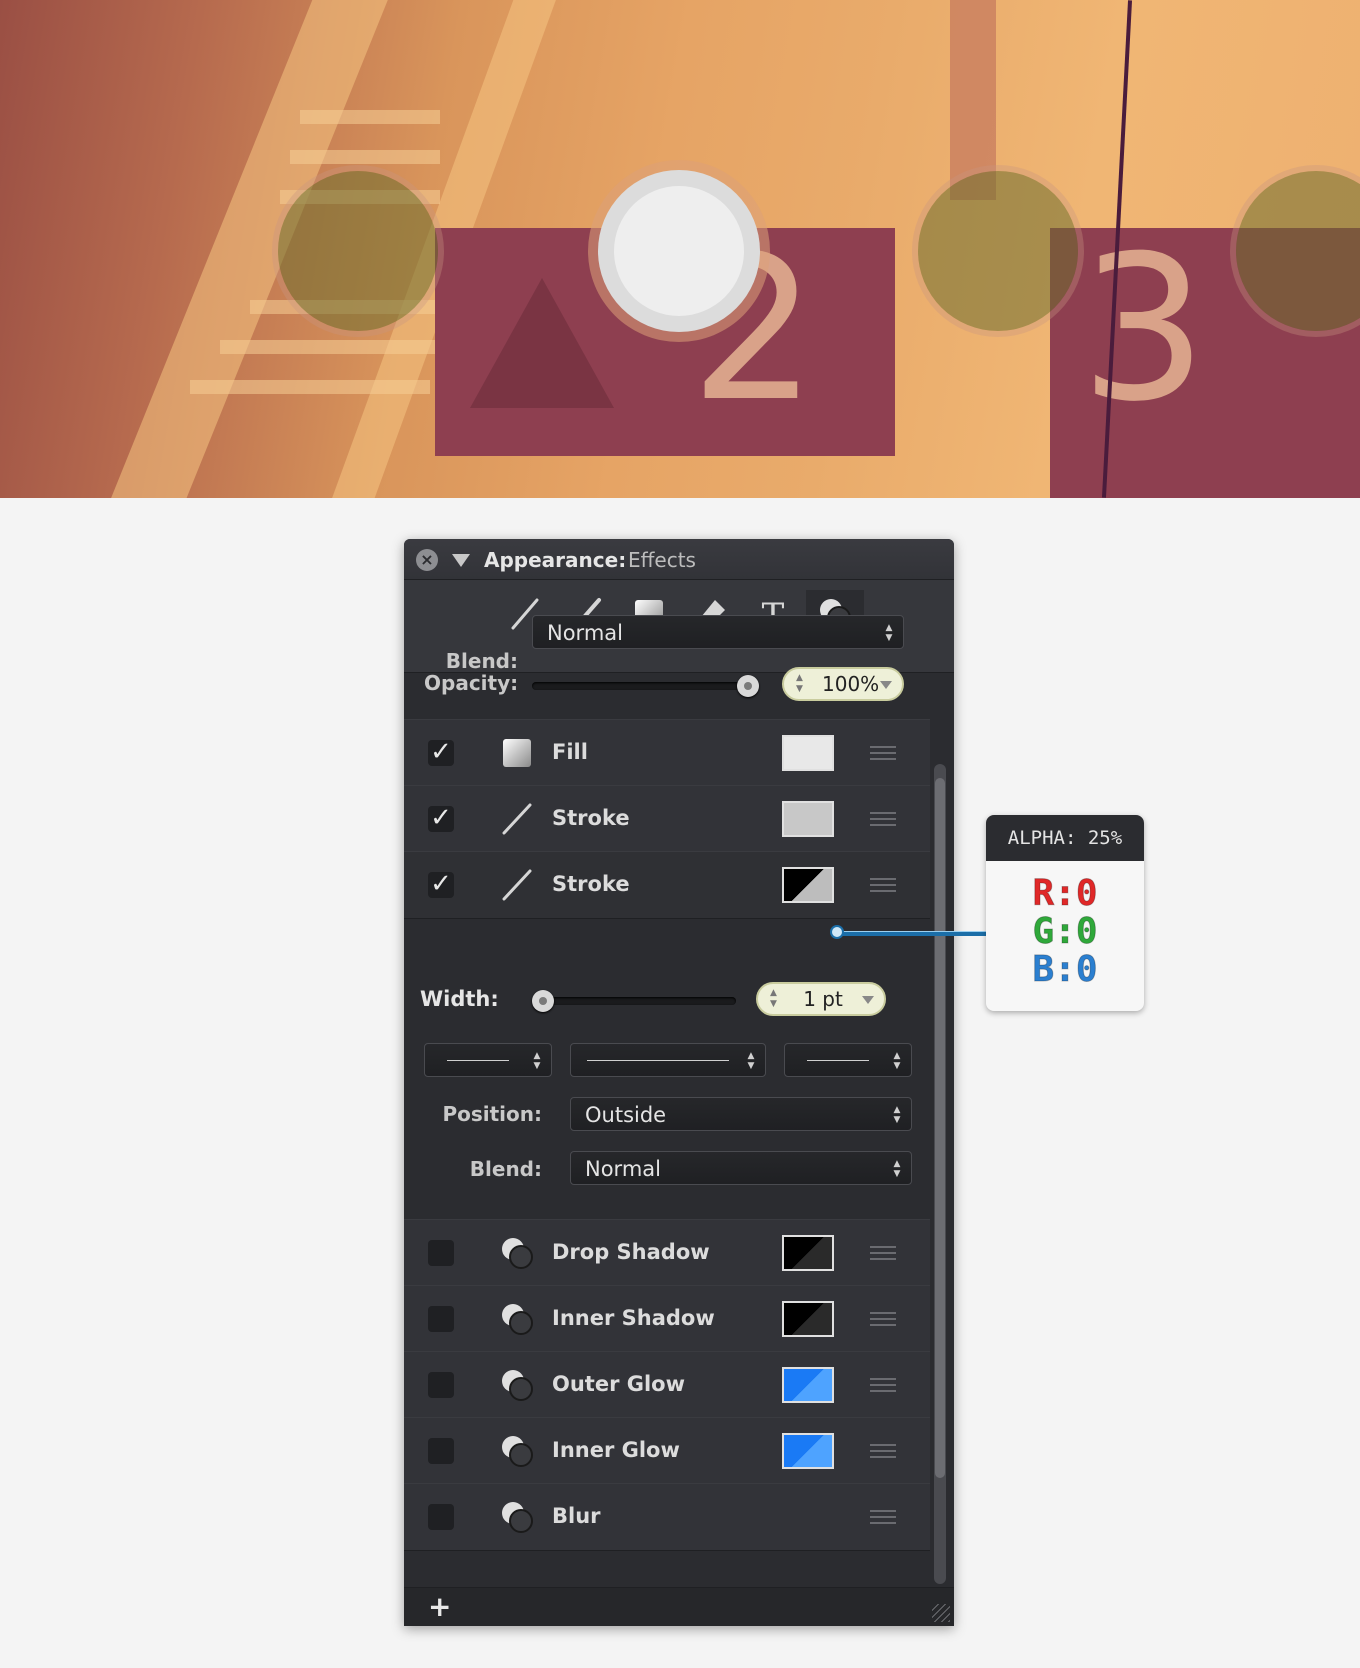 The image size is (1360, 1668). What do you see at coordinates (808, 1451) in the screenshot?
I see `inner-glow-color-swatch` at bounding box center [808, 1451].